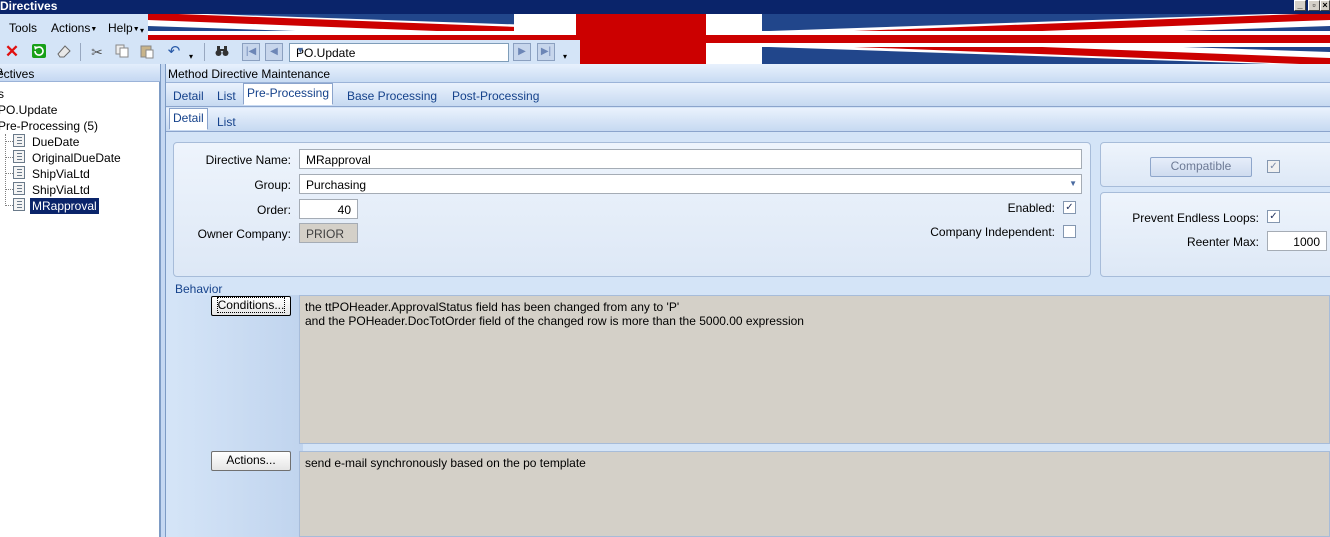  What do you see at coordinates (495, 96) in the screenshot?
I see `tab-post-processing: Post-Processing` at bounding box center [495, 96].